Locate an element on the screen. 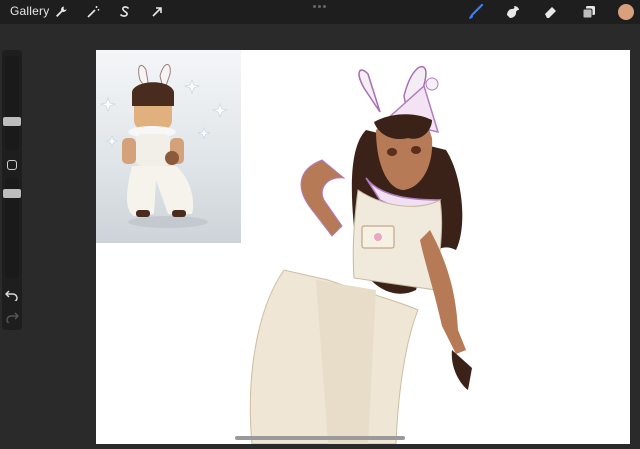 The image size is (640, 449). layers-icon is located at coordinates (589, 12).